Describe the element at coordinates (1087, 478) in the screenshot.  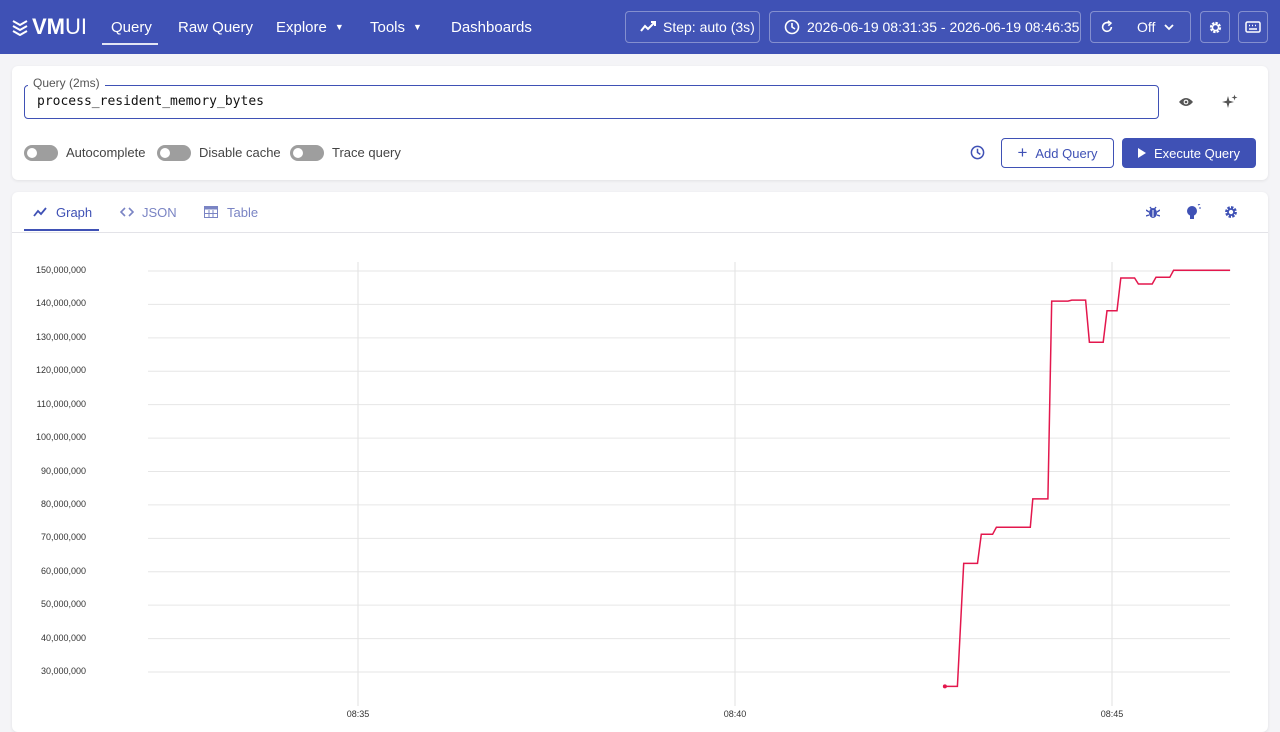
I see `series-line` at that location.